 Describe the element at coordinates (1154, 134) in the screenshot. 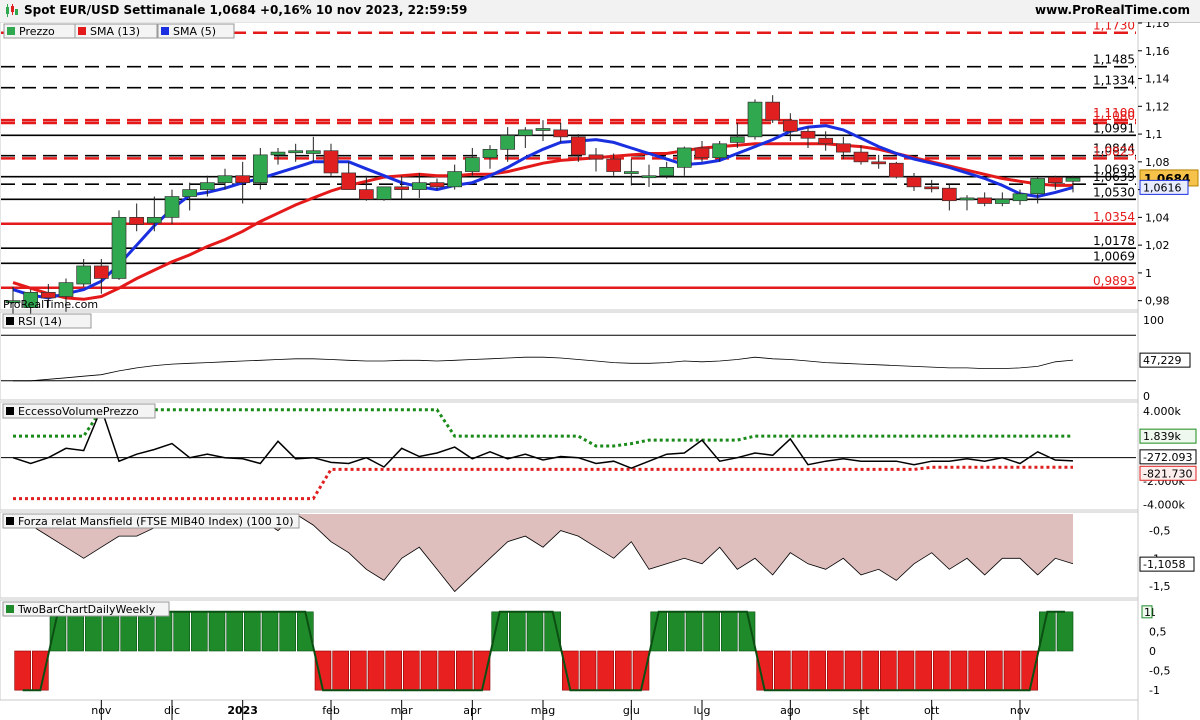

I see `price-axis-tick: 1,1` at that location.